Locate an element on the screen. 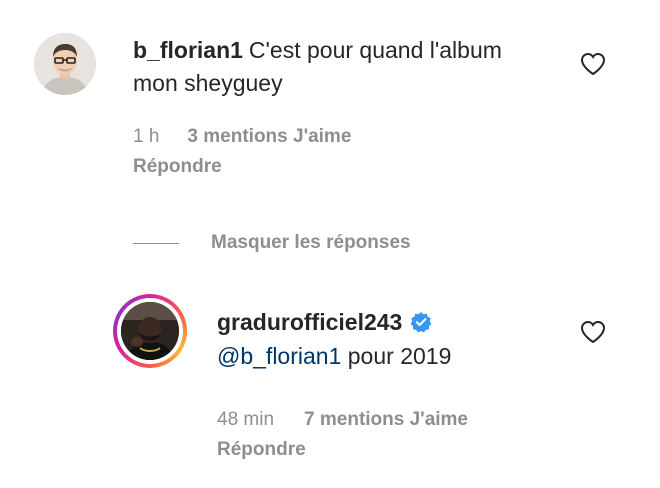  reply-text-line: @b_florian1 pour 2019 is located at coordinates (387, 356).